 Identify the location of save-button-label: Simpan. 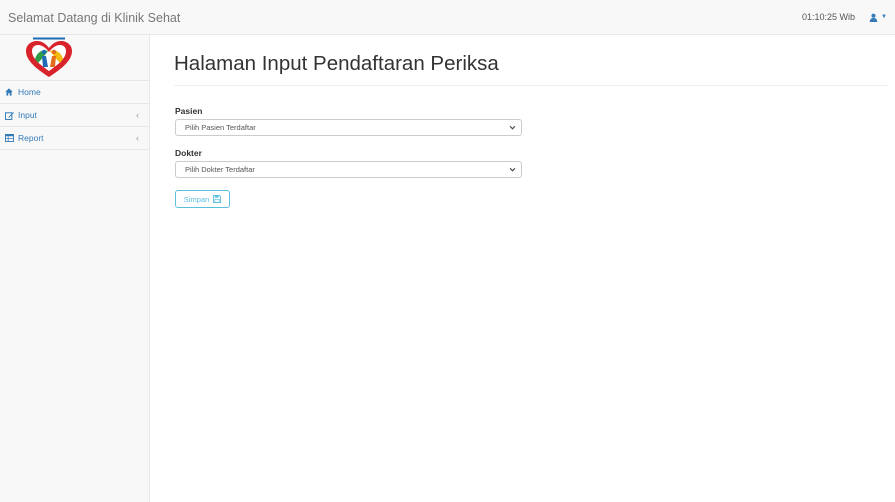
(196, 199).